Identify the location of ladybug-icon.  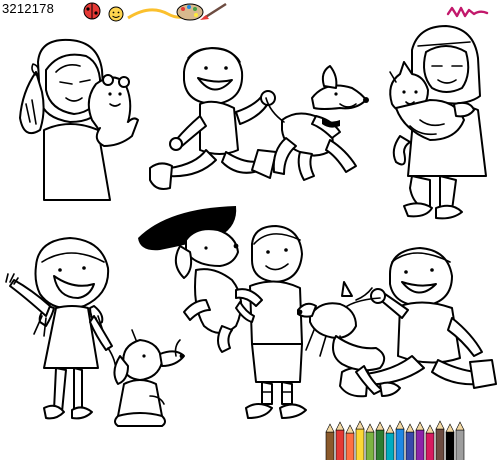
(92, 11).